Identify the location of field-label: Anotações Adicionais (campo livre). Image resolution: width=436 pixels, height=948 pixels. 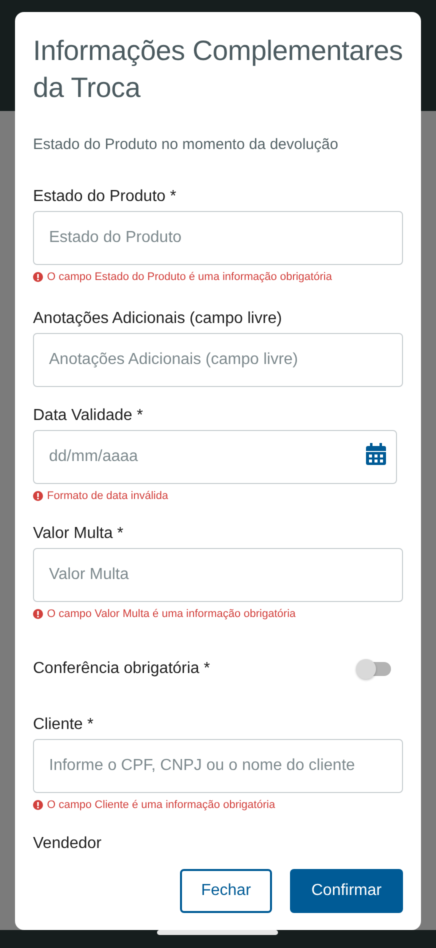
(158, 319).